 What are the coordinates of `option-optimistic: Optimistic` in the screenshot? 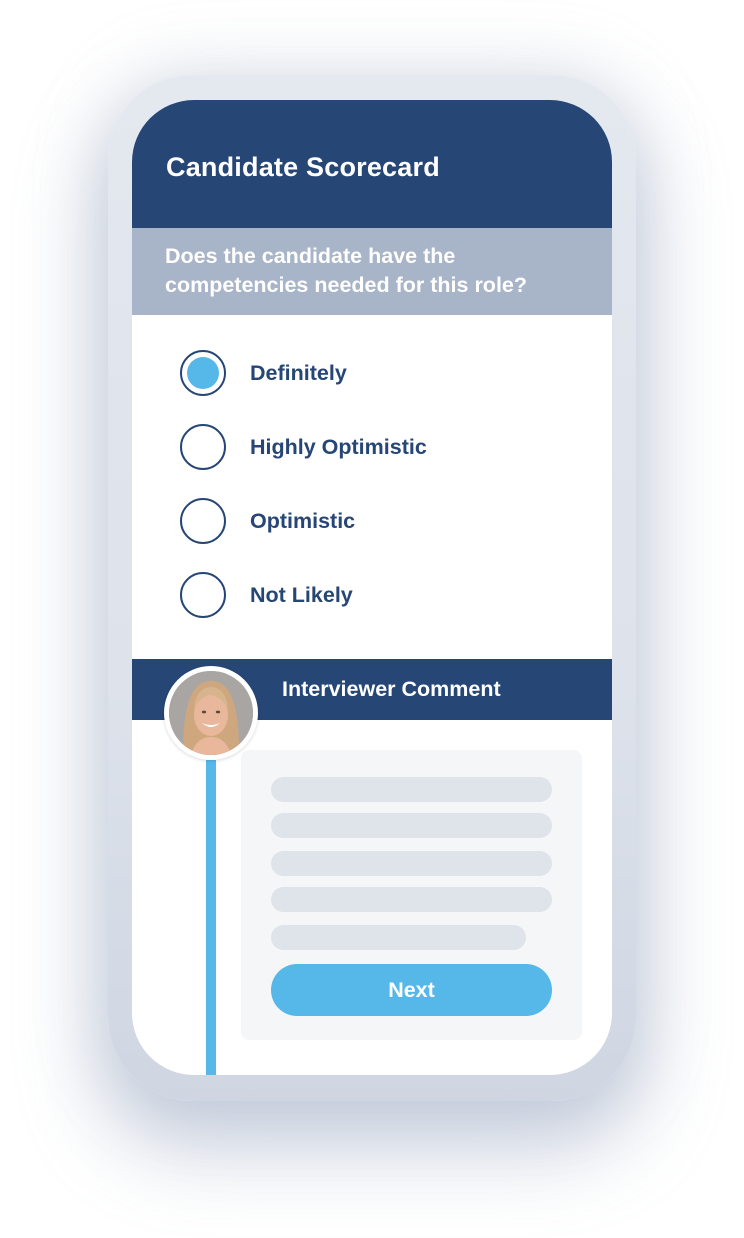 It's located at (267, 521).